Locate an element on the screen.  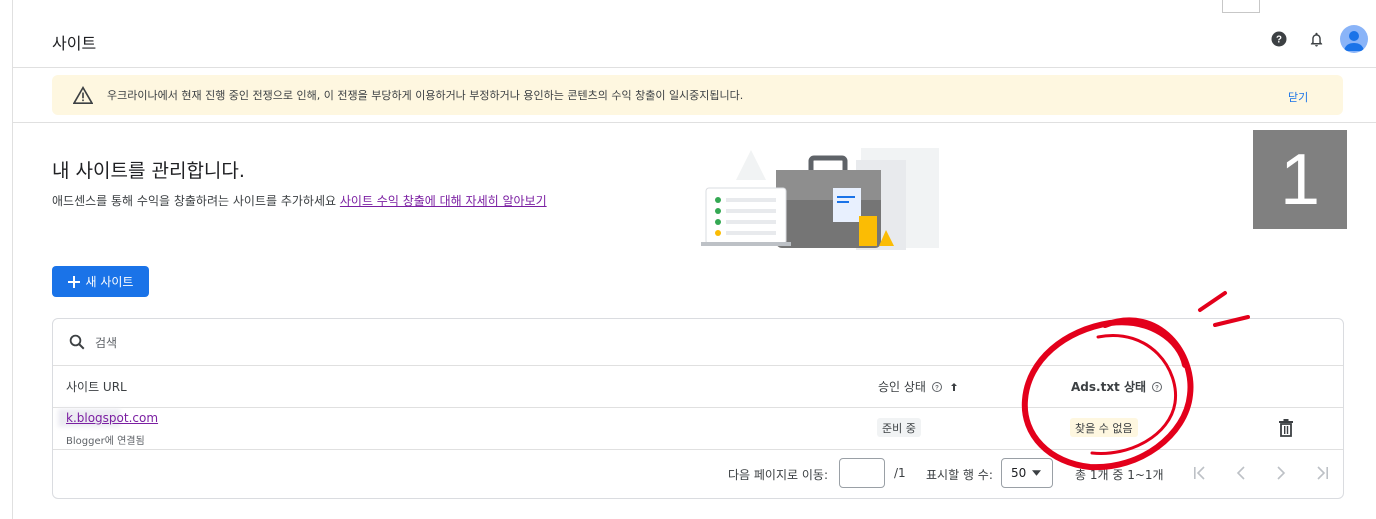
column-site-url: 사이트 URL is located at coordinates (96, 386).